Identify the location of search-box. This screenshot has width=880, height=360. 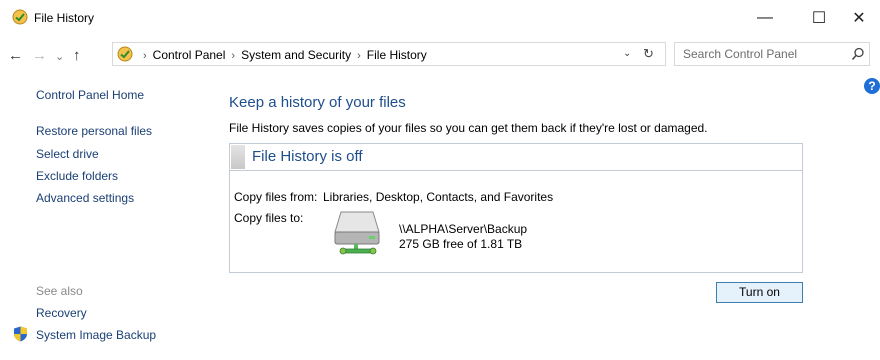
(772, 54).